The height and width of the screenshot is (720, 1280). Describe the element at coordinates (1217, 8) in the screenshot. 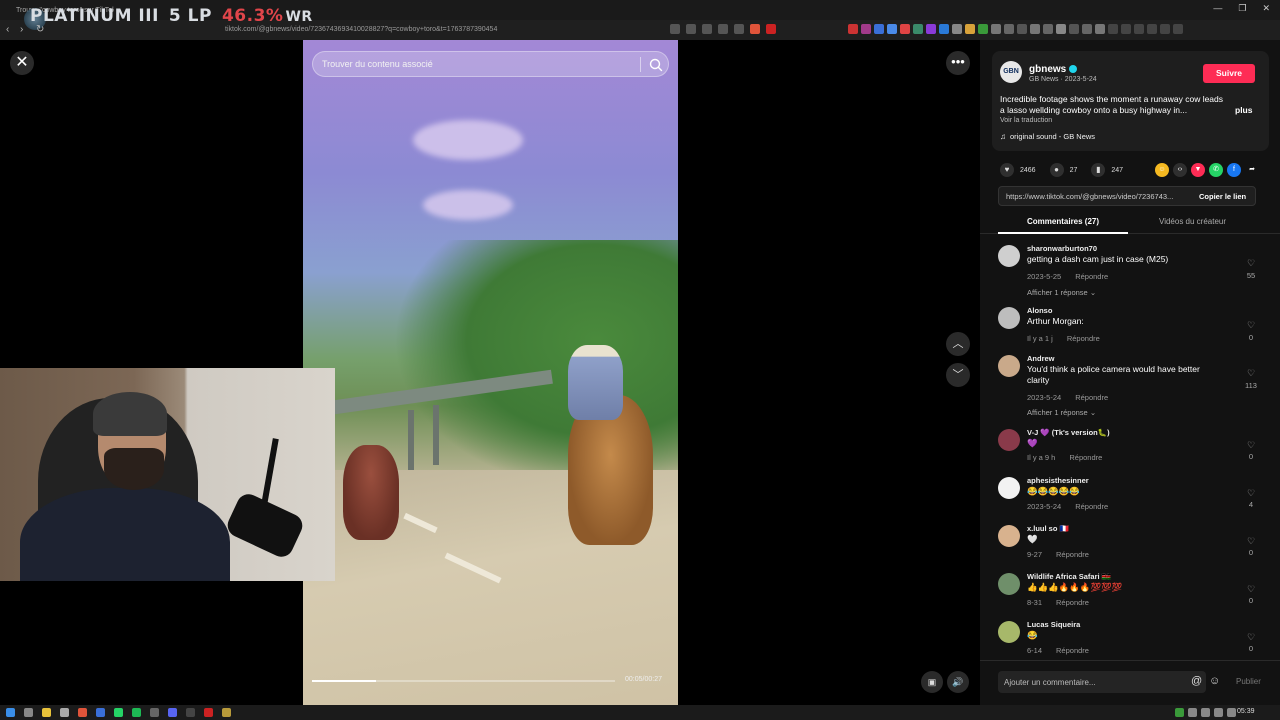

I see `minimize-icon: —` at that location.